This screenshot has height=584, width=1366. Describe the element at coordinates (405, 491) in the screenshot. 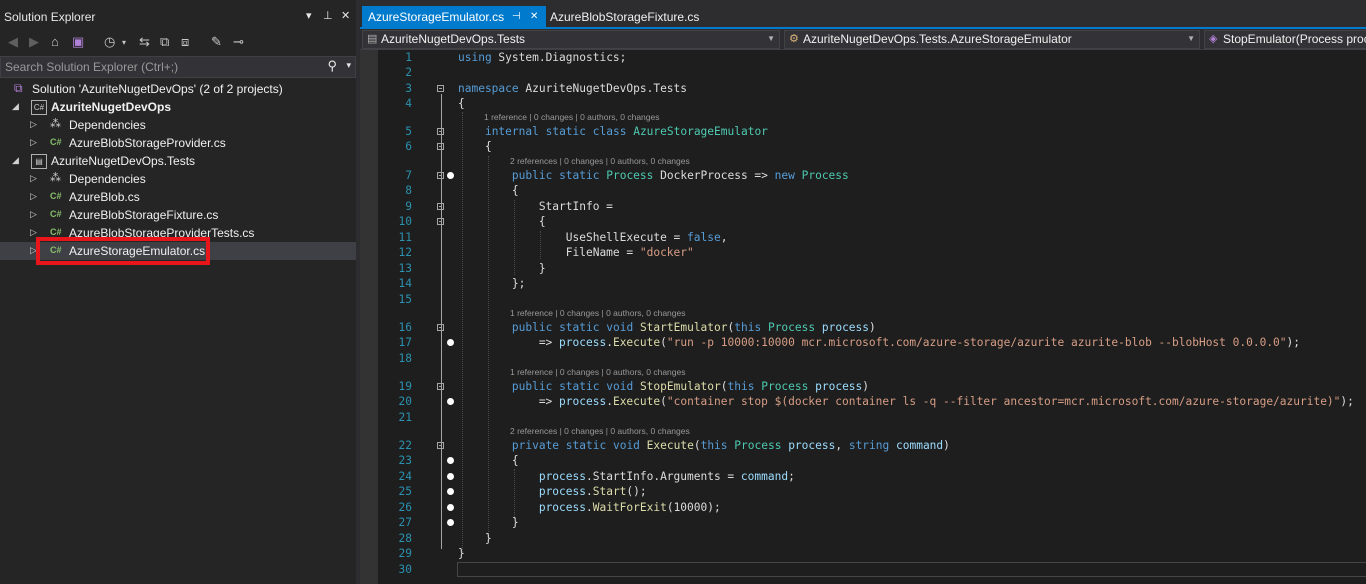

I see `line-number: 25` at that location.